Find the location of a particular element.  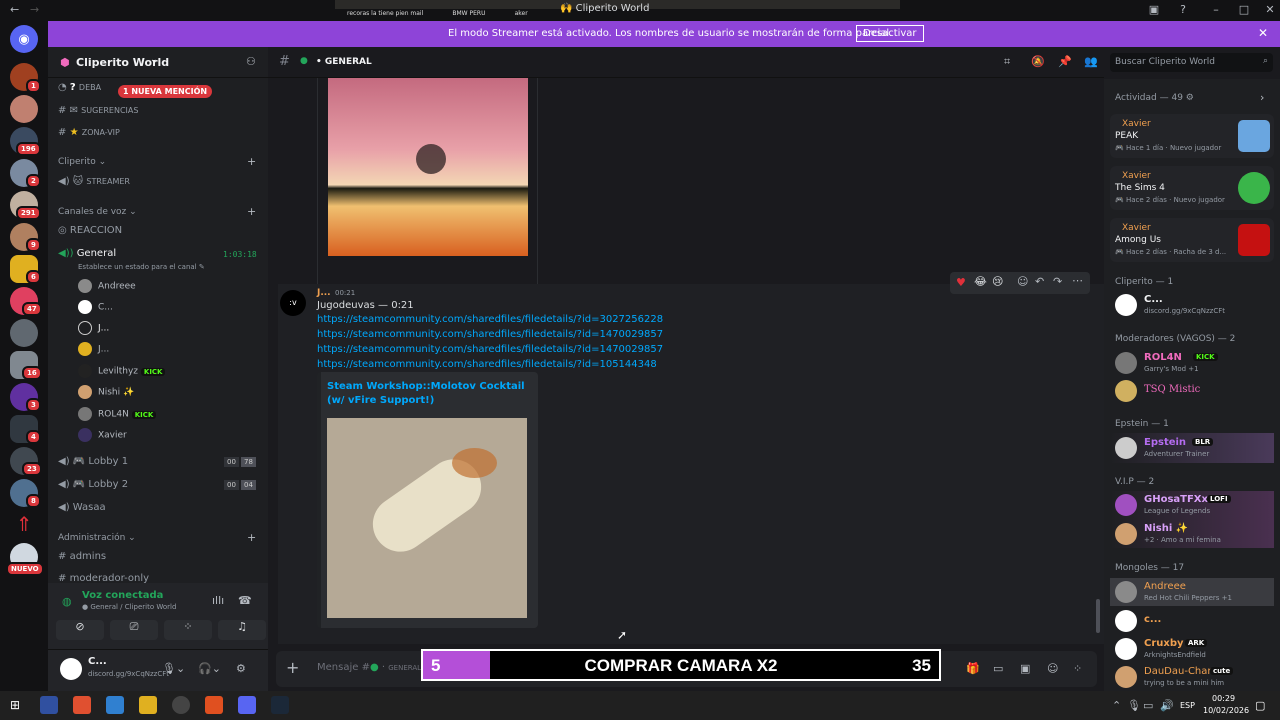

avatar is located at coordinates (71, 669).